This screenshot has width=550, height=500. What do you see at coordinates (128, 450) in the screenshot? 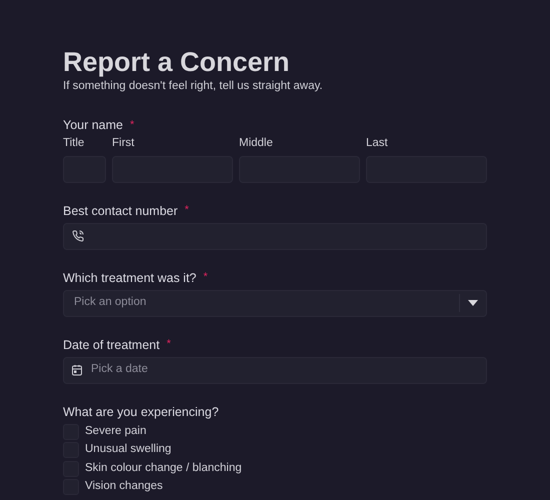
I see `option-label: Unusual swelling` at bounding box center [128, 450].